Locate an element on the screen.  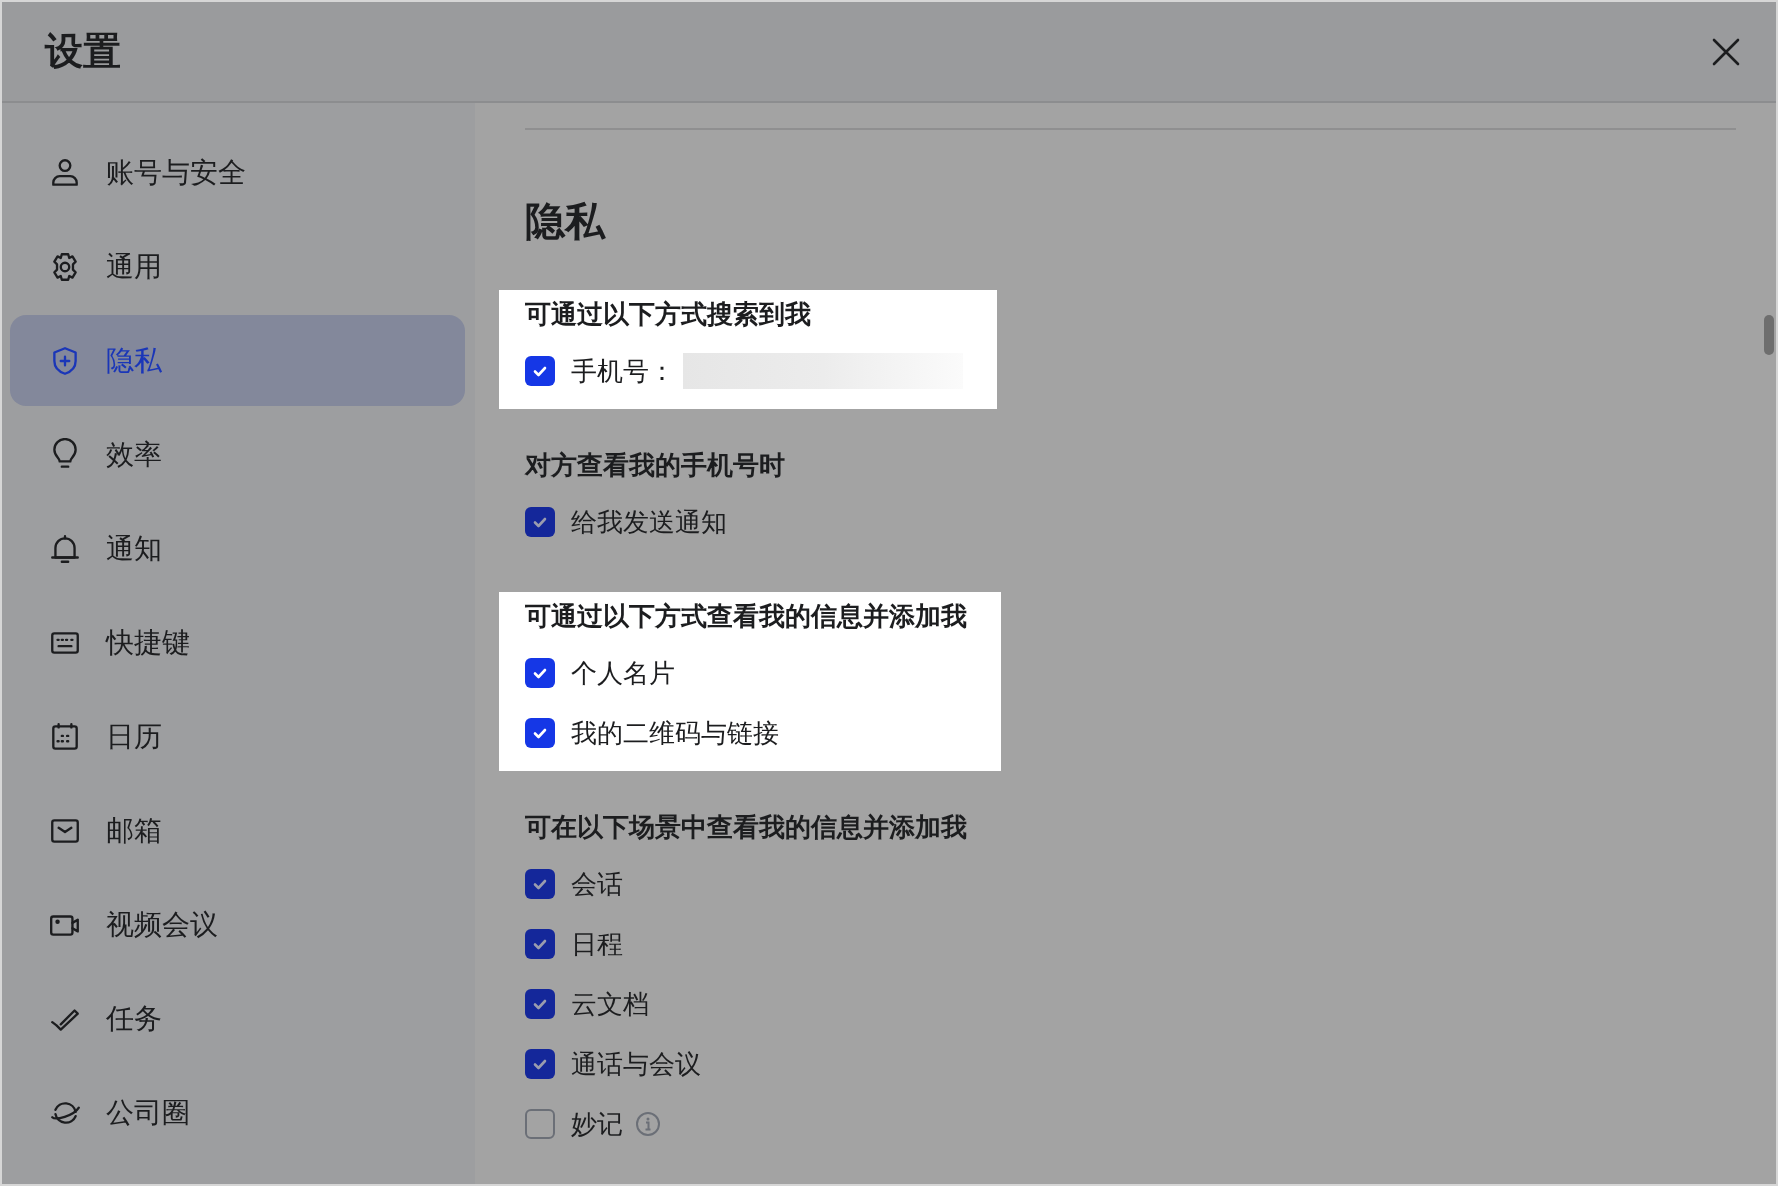
group-title: 可通过以下方式查看我的信息并添加我 is located at coordinates (746, 616).